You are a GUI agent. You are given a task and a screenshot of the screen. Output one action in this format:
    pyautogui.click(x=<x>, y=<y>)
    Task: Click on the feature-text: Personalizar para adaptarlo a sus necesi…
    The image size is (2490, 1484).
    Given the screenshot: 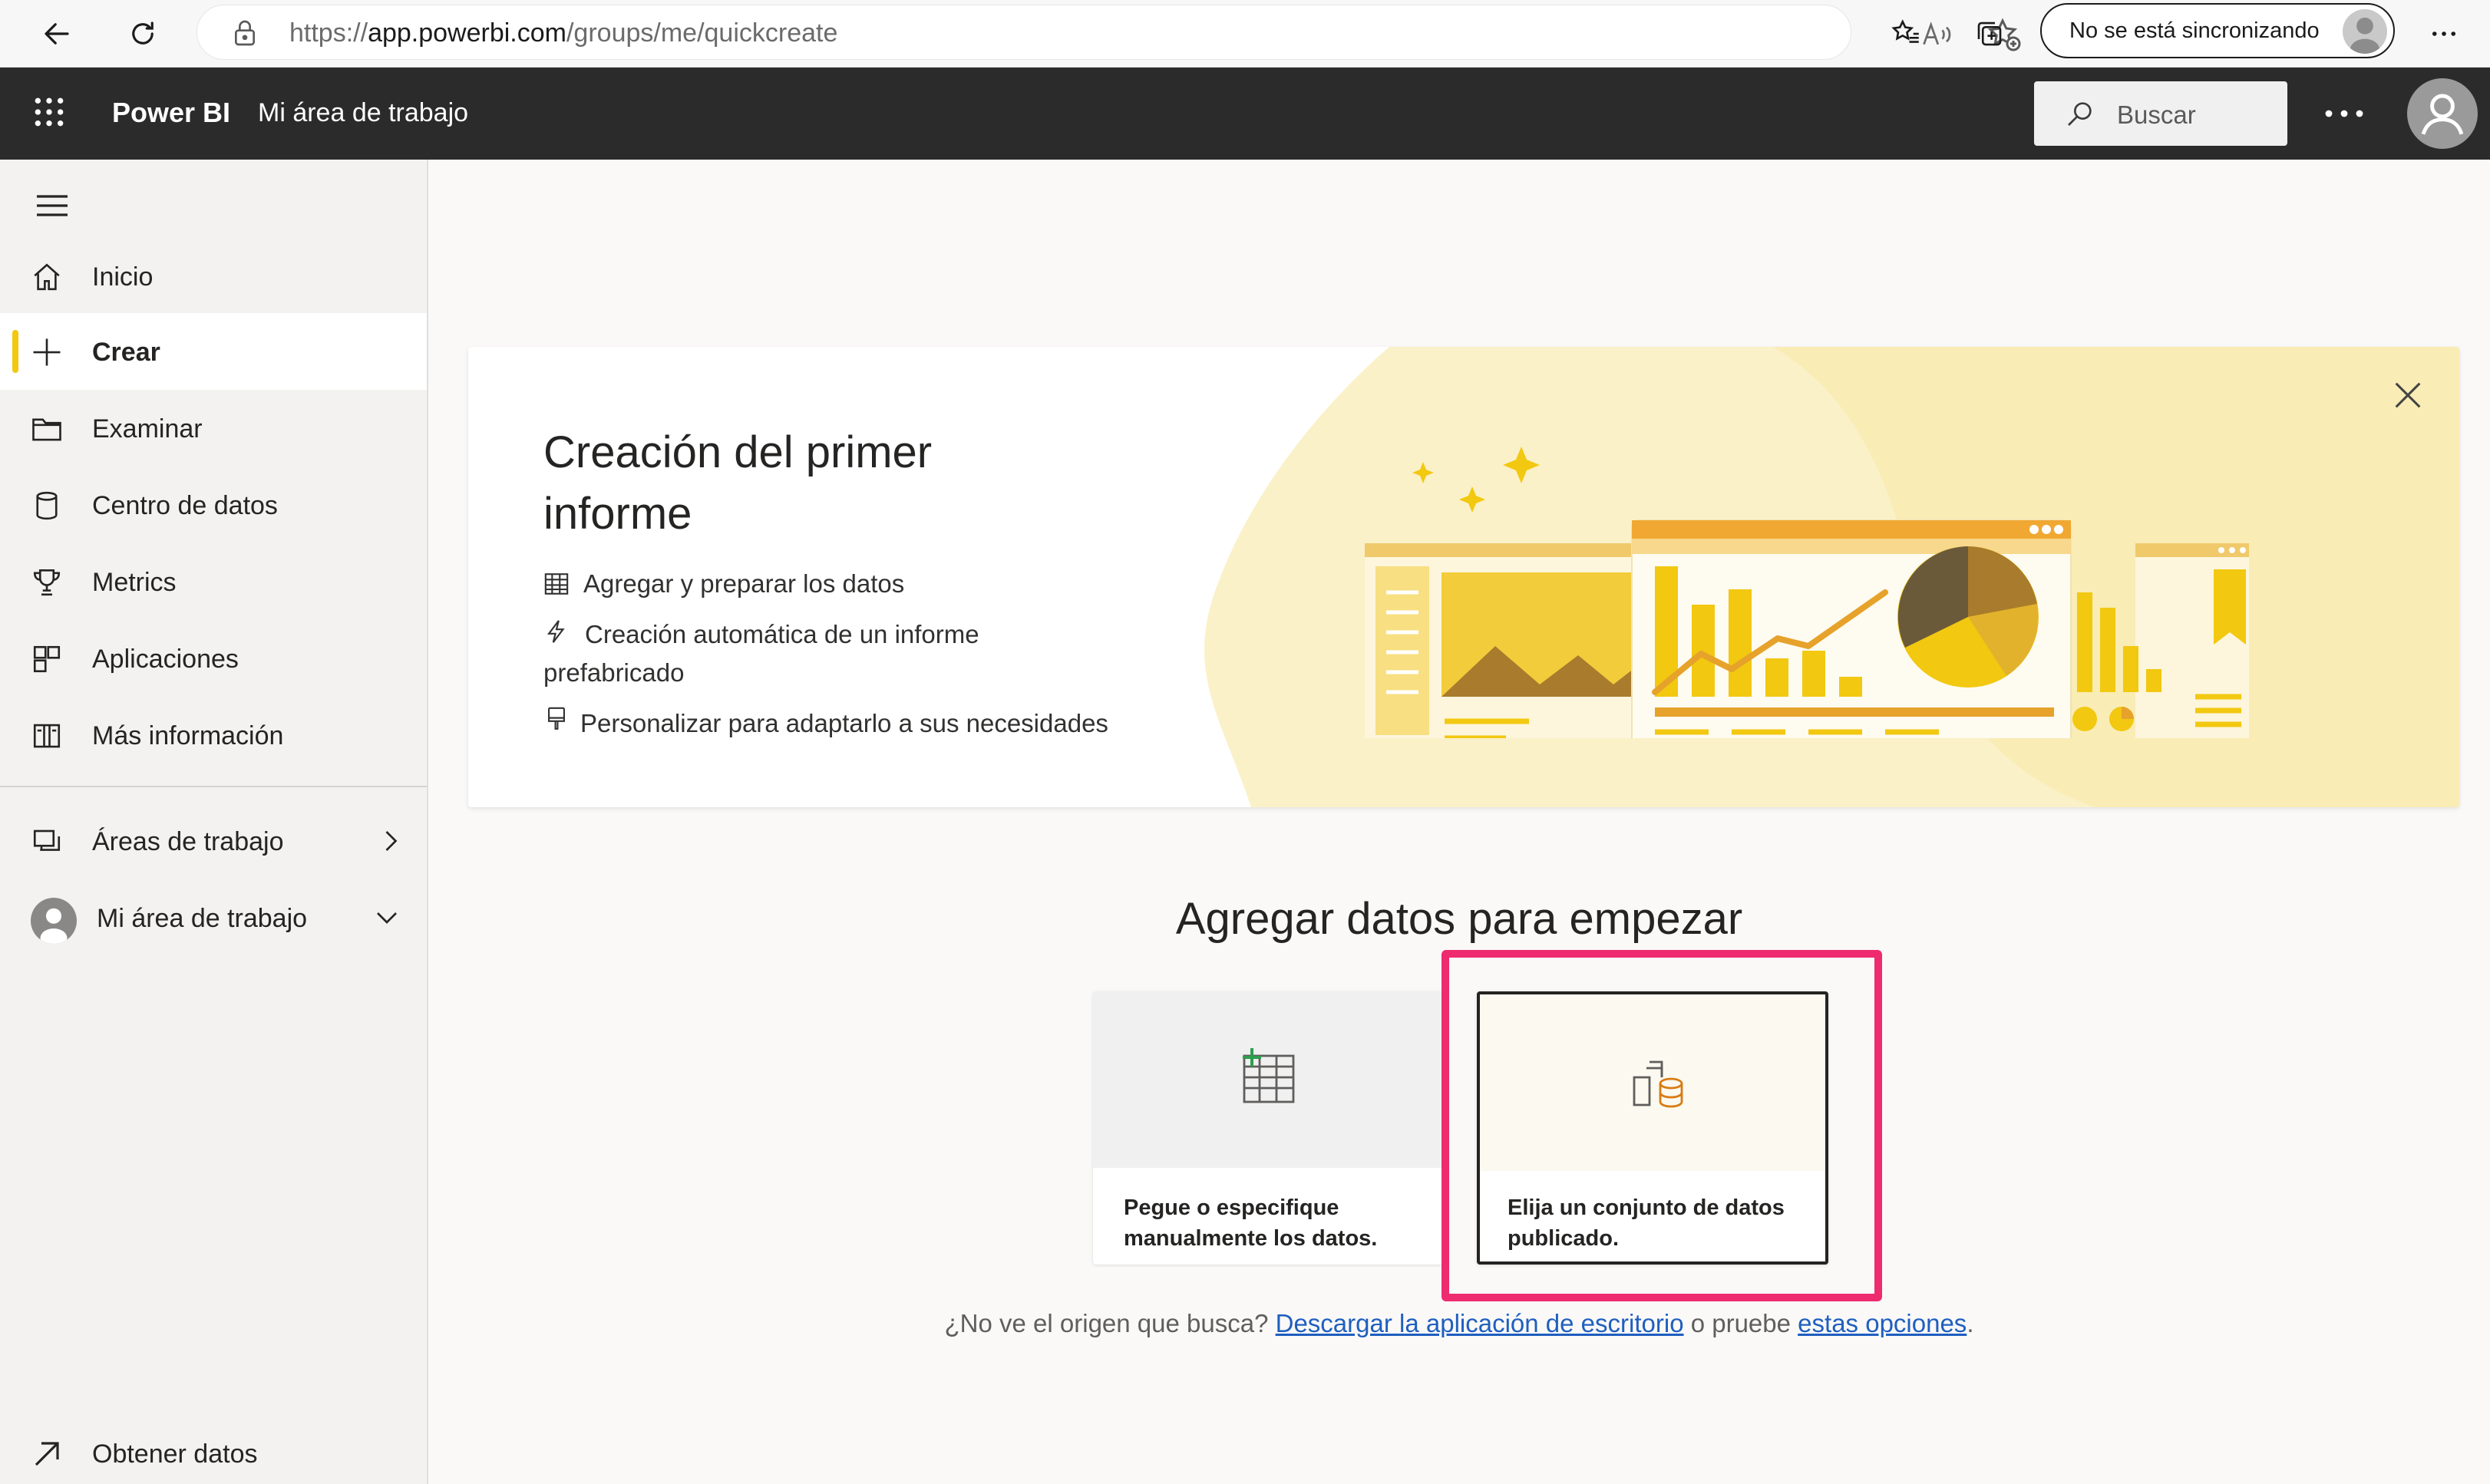 What is the action you would take?
    pyautogui.click(x=844, y=723)
    